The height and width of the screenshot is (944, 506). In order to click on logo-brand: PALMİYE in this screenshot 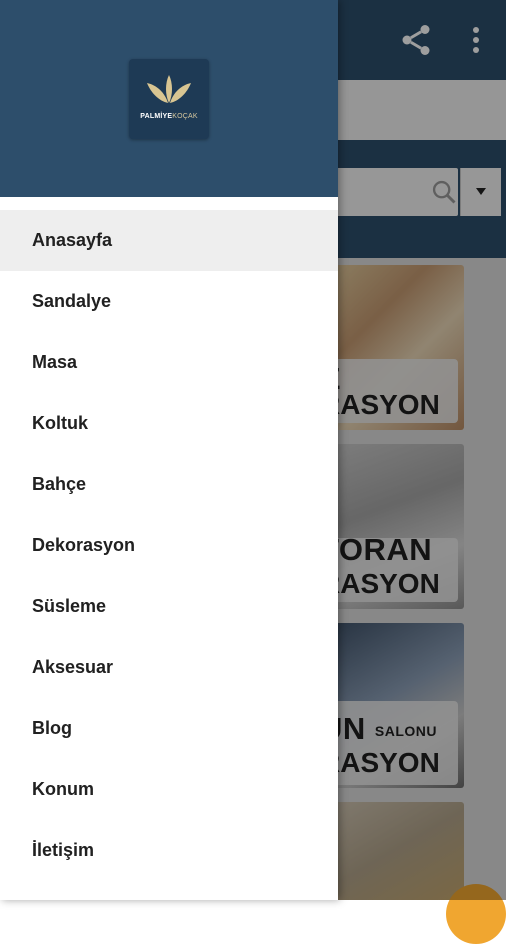, I will do `click(156, 116)`.